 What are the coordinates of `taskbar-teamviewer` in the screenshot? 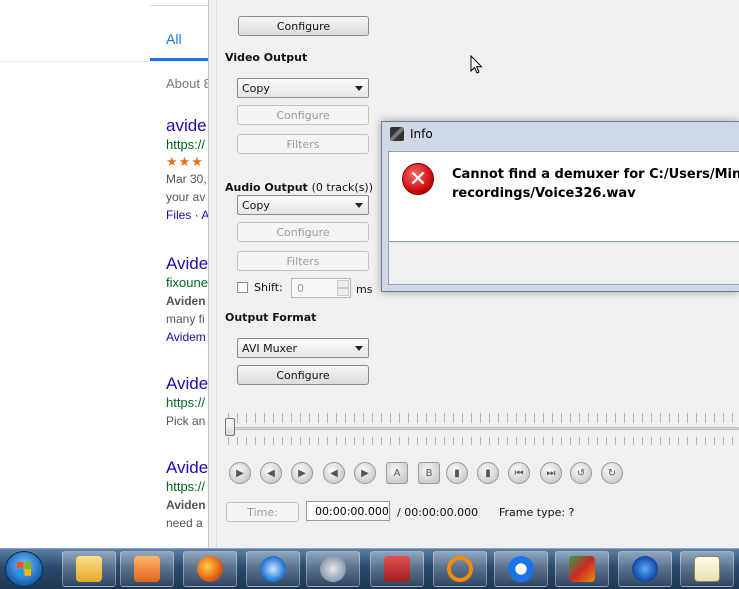 It's located at (521, 569).